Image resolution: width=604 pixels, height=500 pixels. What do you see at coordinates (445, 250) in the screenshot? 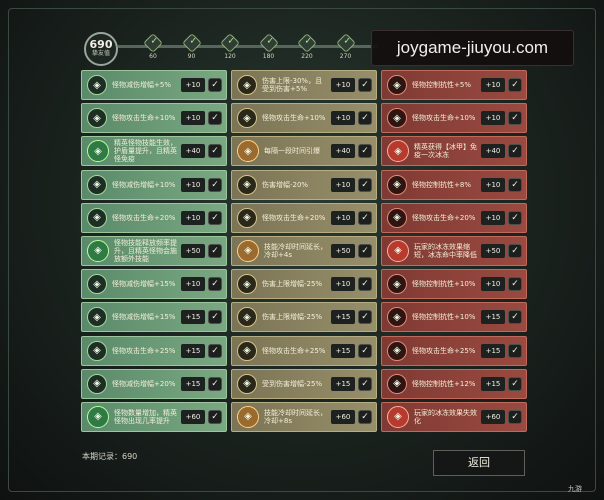
I see `modifier-label: 玩家的冰冻效果缩短，冰冻命中率降低` at bounding box center [445, 250].